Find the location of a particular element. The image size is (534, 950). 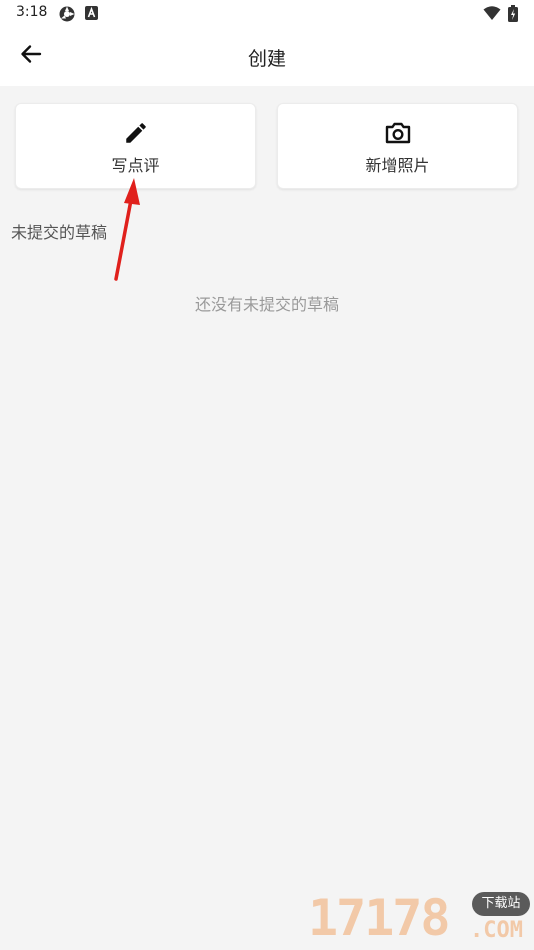

app-bar: 创建 is located at coordinates (267, 56).